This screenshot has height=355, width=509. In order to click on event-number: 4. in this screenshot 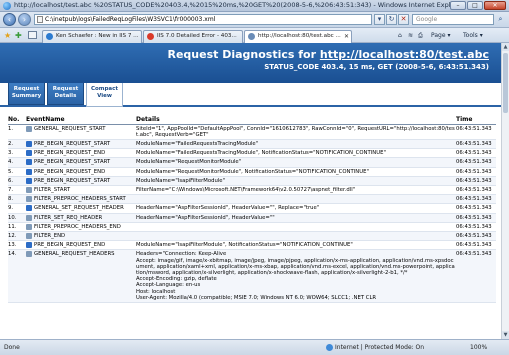, I will do `click(17, 162)`.